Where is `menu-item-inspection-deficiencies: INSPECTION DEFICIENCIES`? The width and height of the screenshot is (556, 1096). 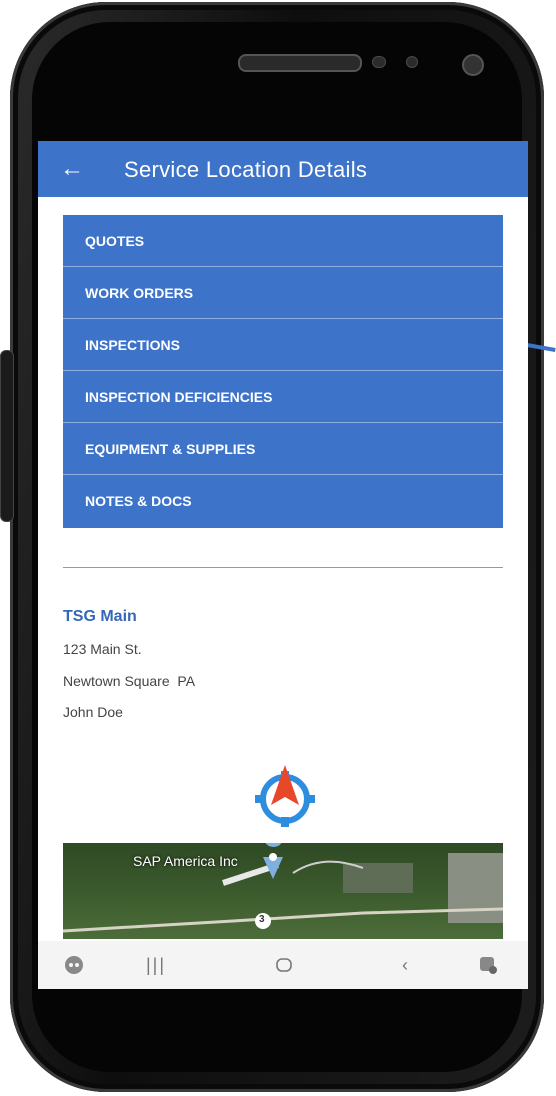
menu-item-inspection-deficiencies: INSPECTION DEFICIENCIES is located at coordinates (283, 397).